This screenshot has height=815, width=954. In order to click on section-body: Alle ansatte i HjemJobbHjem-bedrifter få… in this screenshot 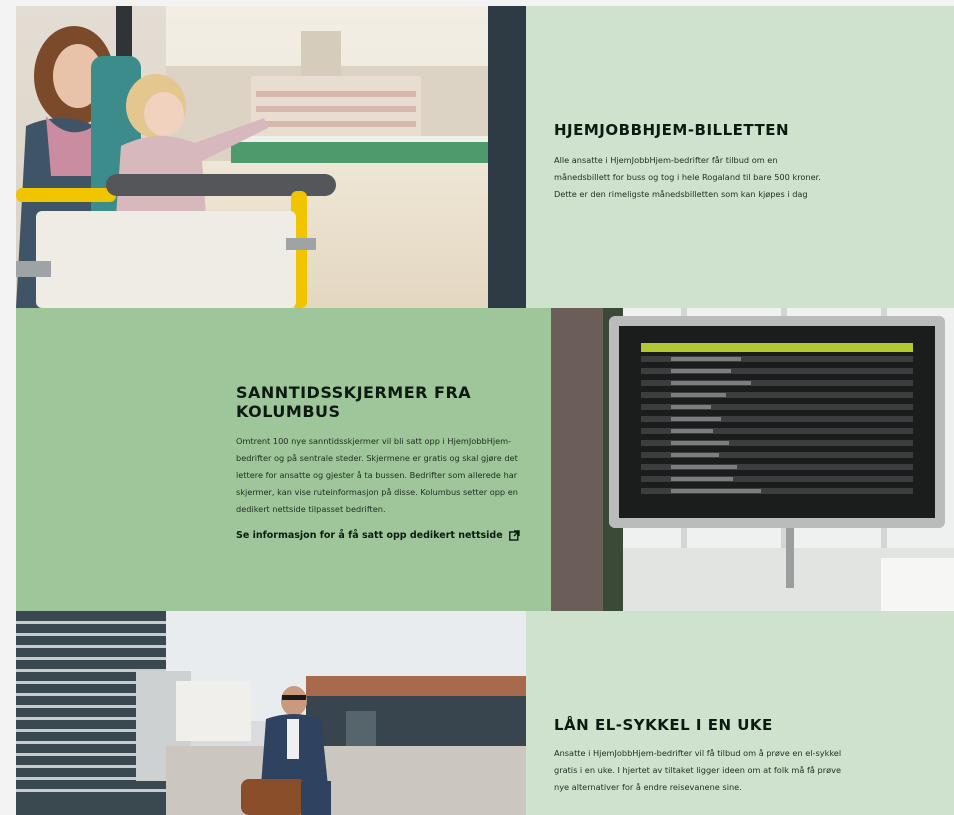, I will do `click(687, 177)`.